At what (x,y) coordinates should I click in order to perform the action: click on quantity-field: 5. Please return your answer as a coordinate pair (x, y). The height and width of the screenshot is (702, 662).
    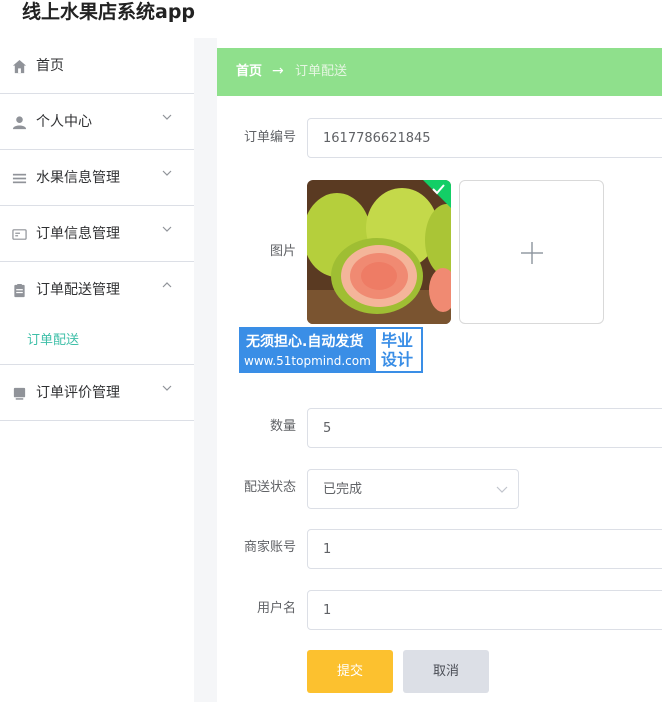
    Looking at the image, I should click on (484, 428).